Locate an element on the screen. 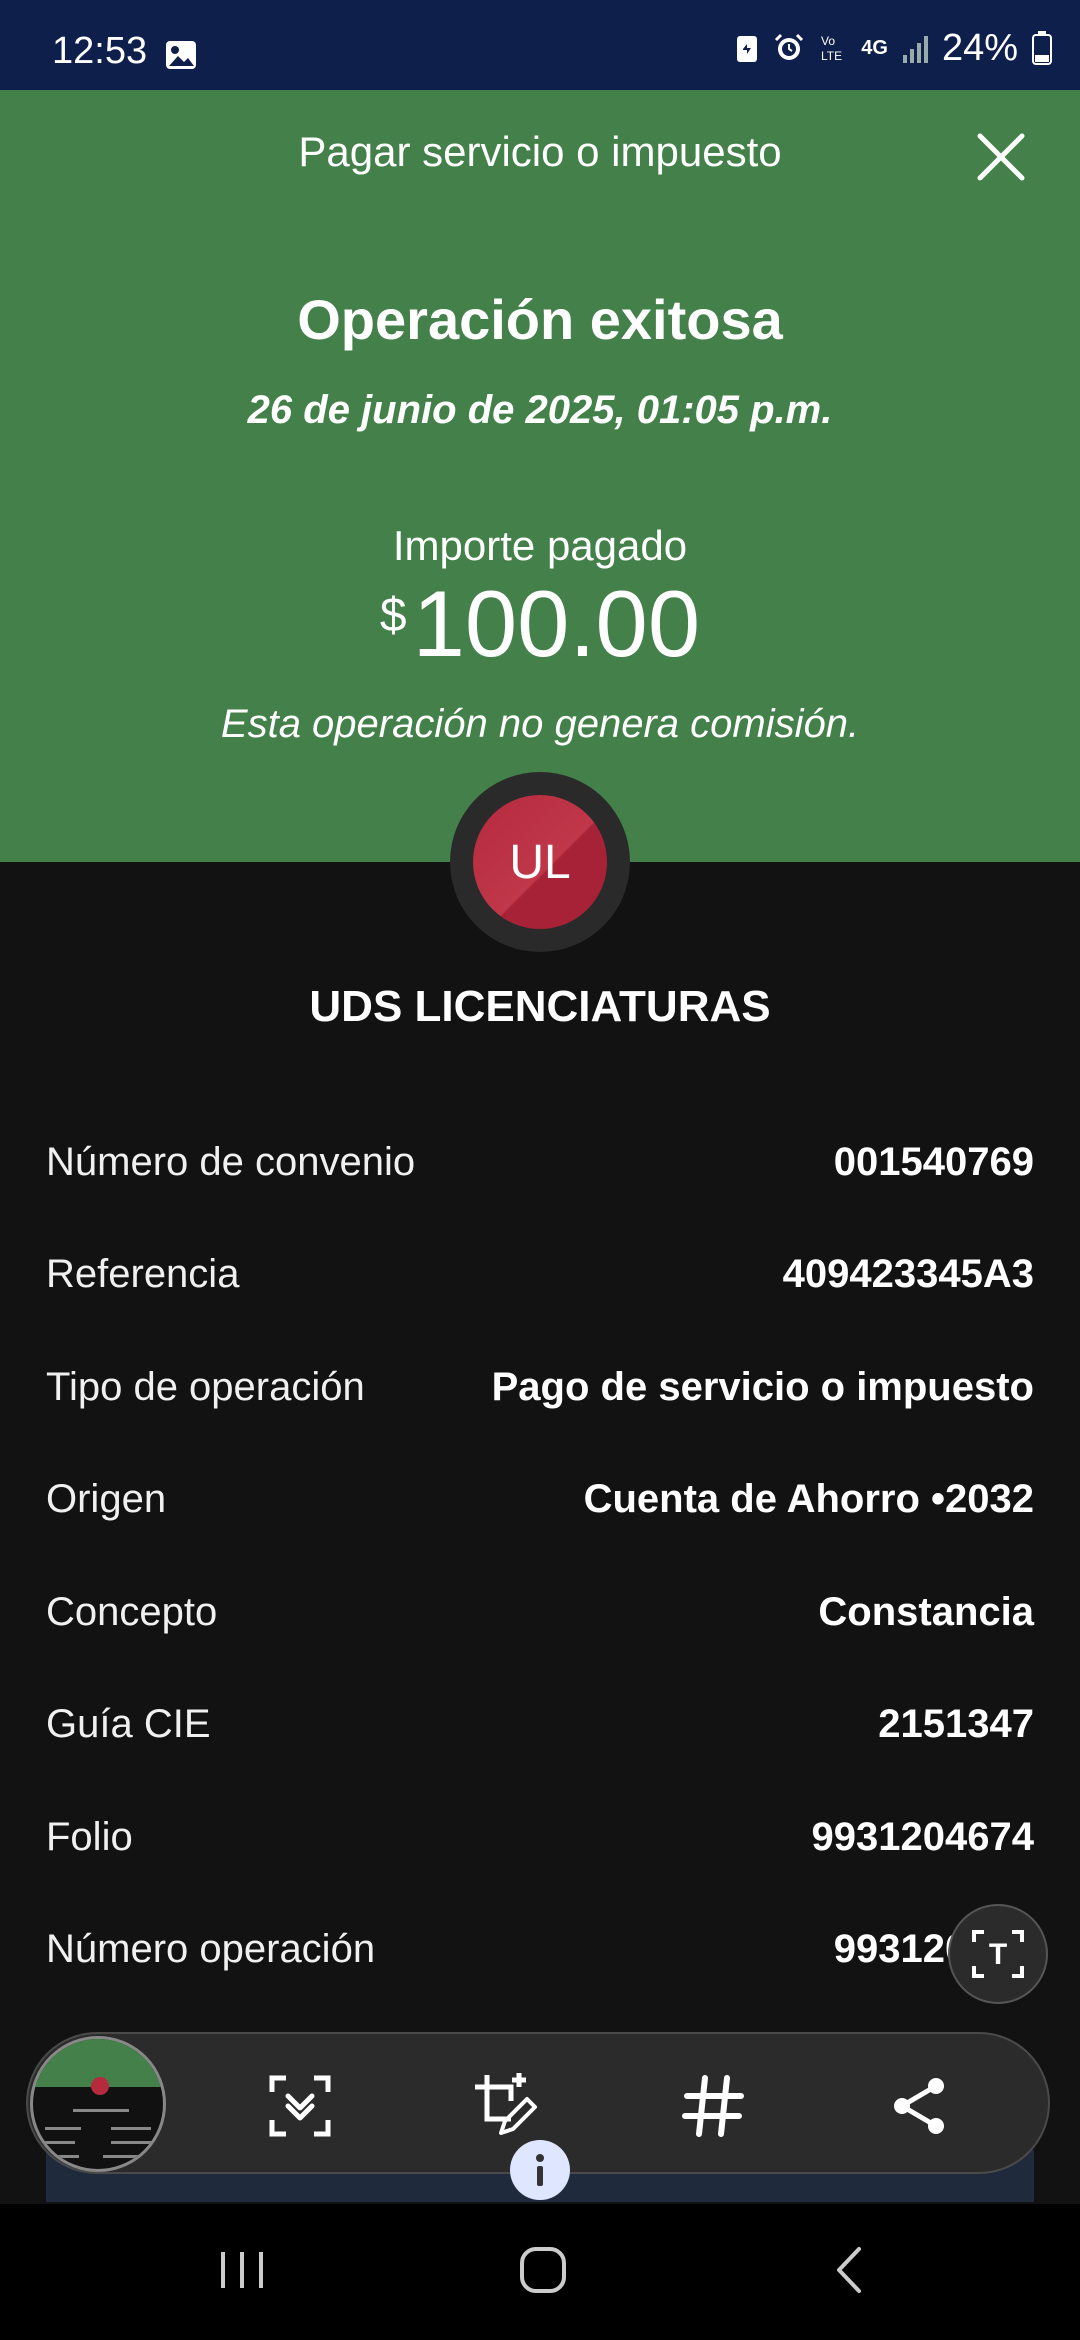 The width and height of the screenshot is (1080, 2340). operation-status-title: Operación exitosa is located at coordinates (540, 319).